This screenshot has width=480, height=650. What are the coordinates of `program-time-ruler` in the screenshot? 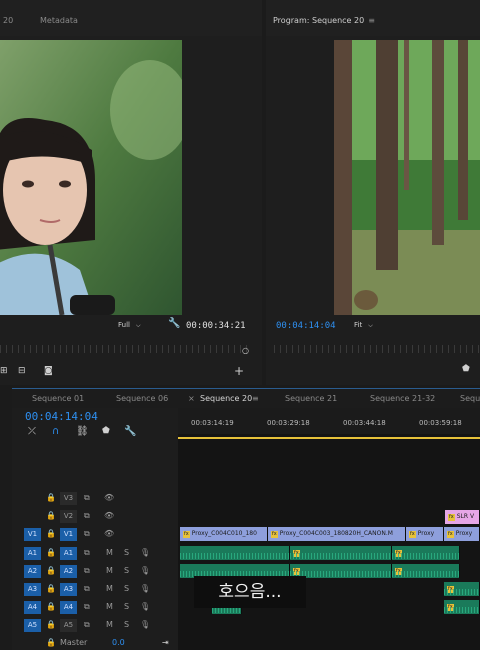 It's located at (377, 349).